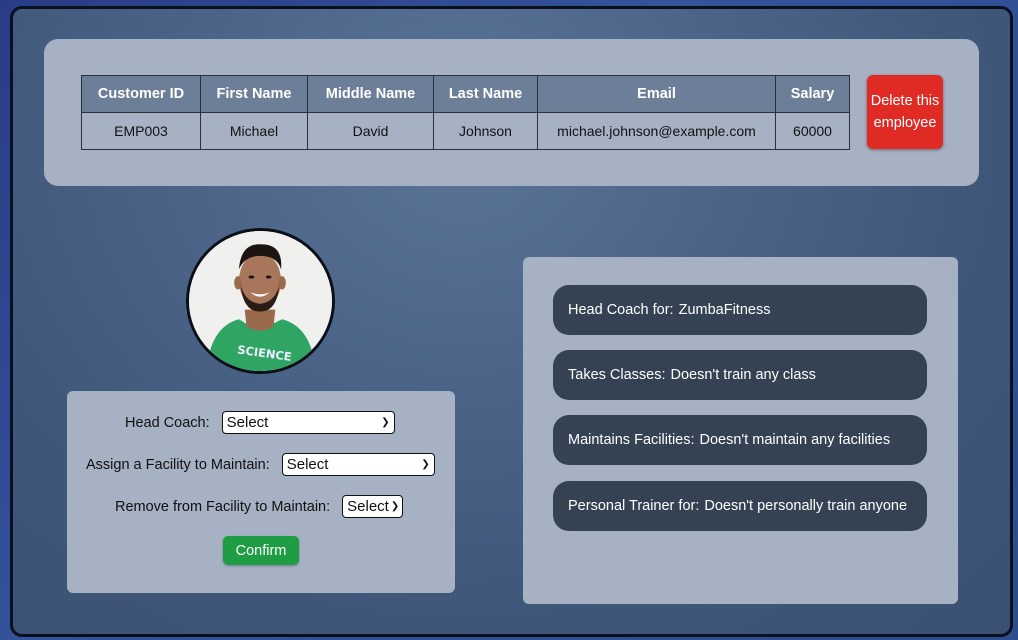 This screenshot has height=640, width=1018. What do you see at coordinates (308, 422) in the screenshot?
I see `head-coach-select: Select ❯` at bounding box center [308, 422].